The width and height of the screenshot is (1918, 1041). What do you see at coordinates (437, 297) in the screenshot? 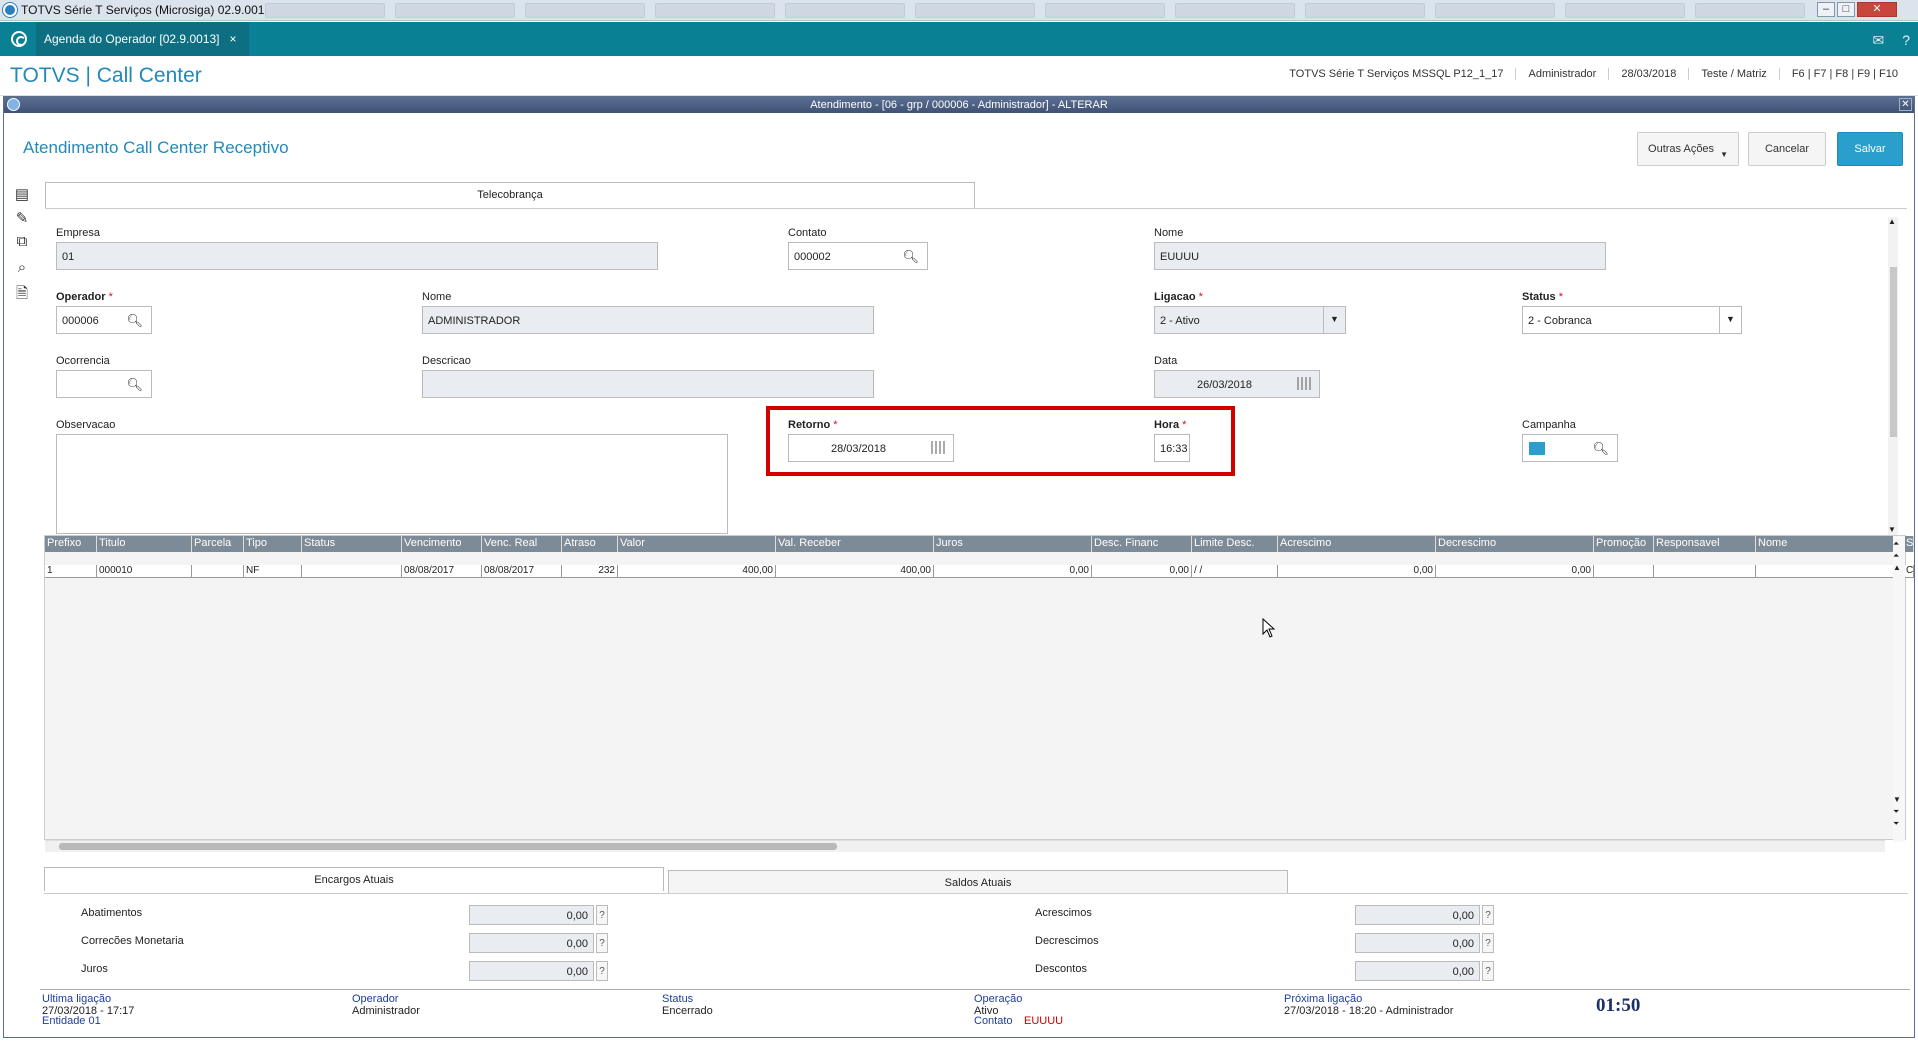
I see `nome-operador-label: Nome` at bounding box center [437, 297].